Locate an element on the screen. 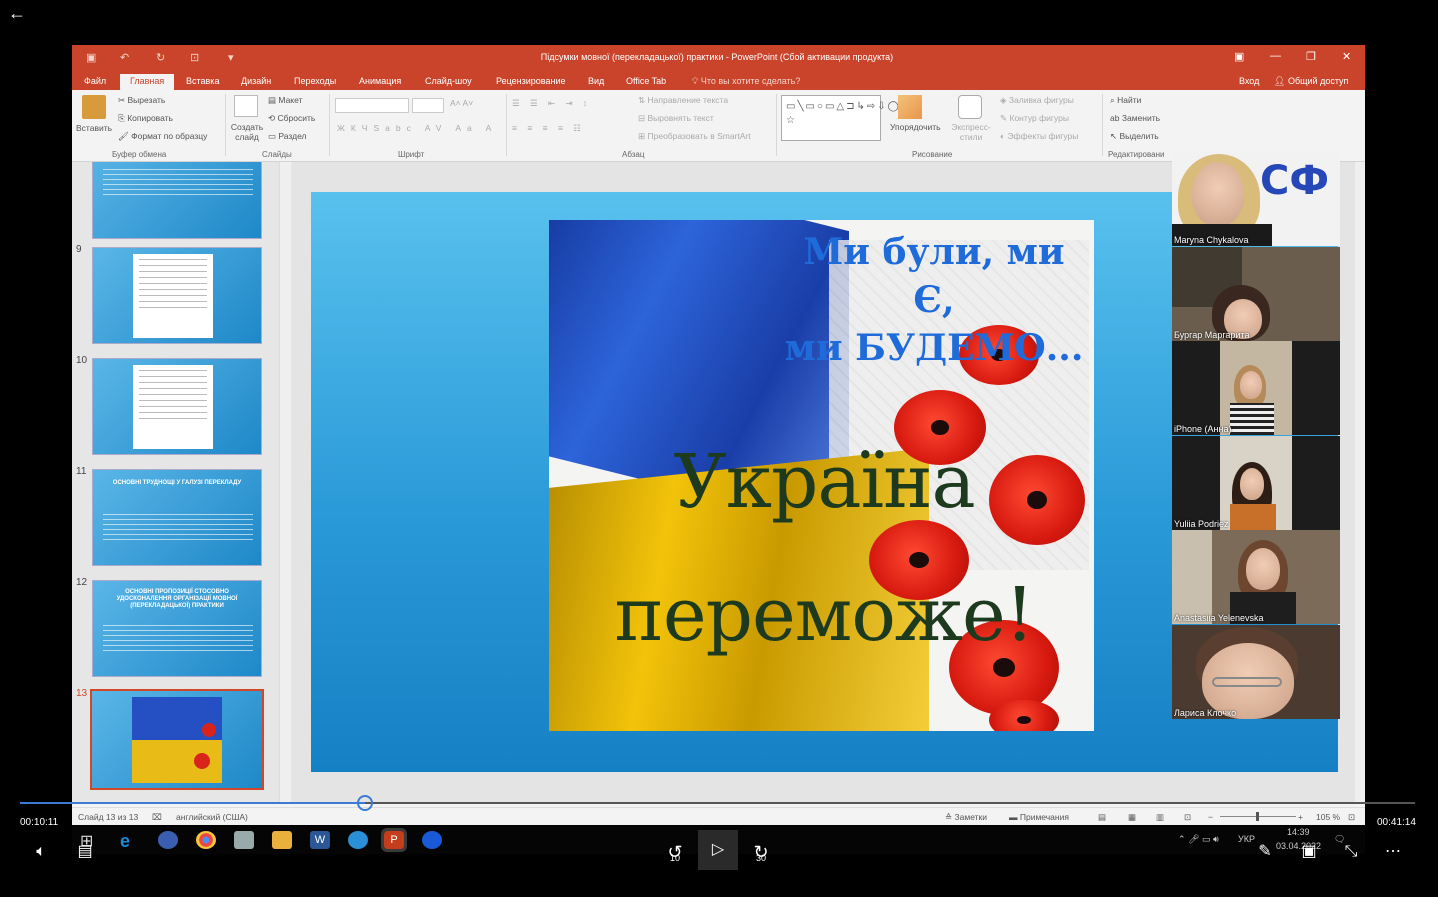 The height and width of the screenshot is (897, 1438). more-options-icon: ⋯ is located at coordinates (1393, 852).